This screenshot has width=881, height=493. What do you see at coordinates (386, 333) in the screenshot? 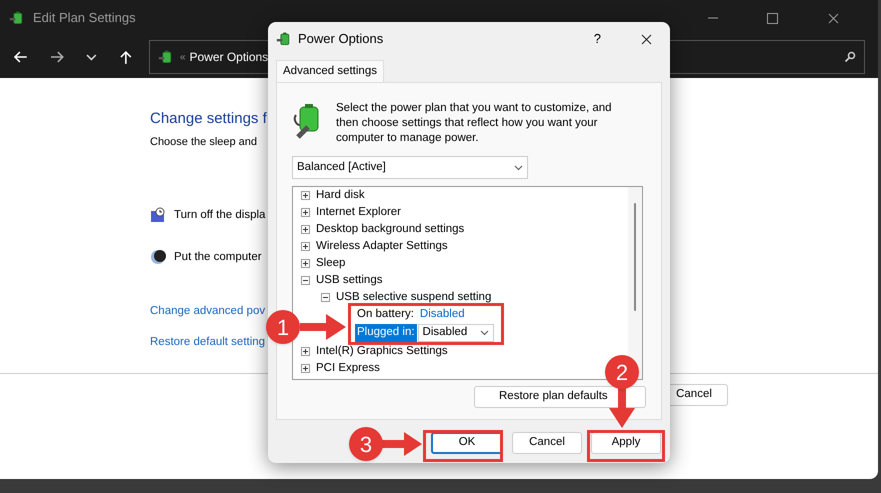
I see `setting-label: Plugged in:` at bounding box center [386, 333].